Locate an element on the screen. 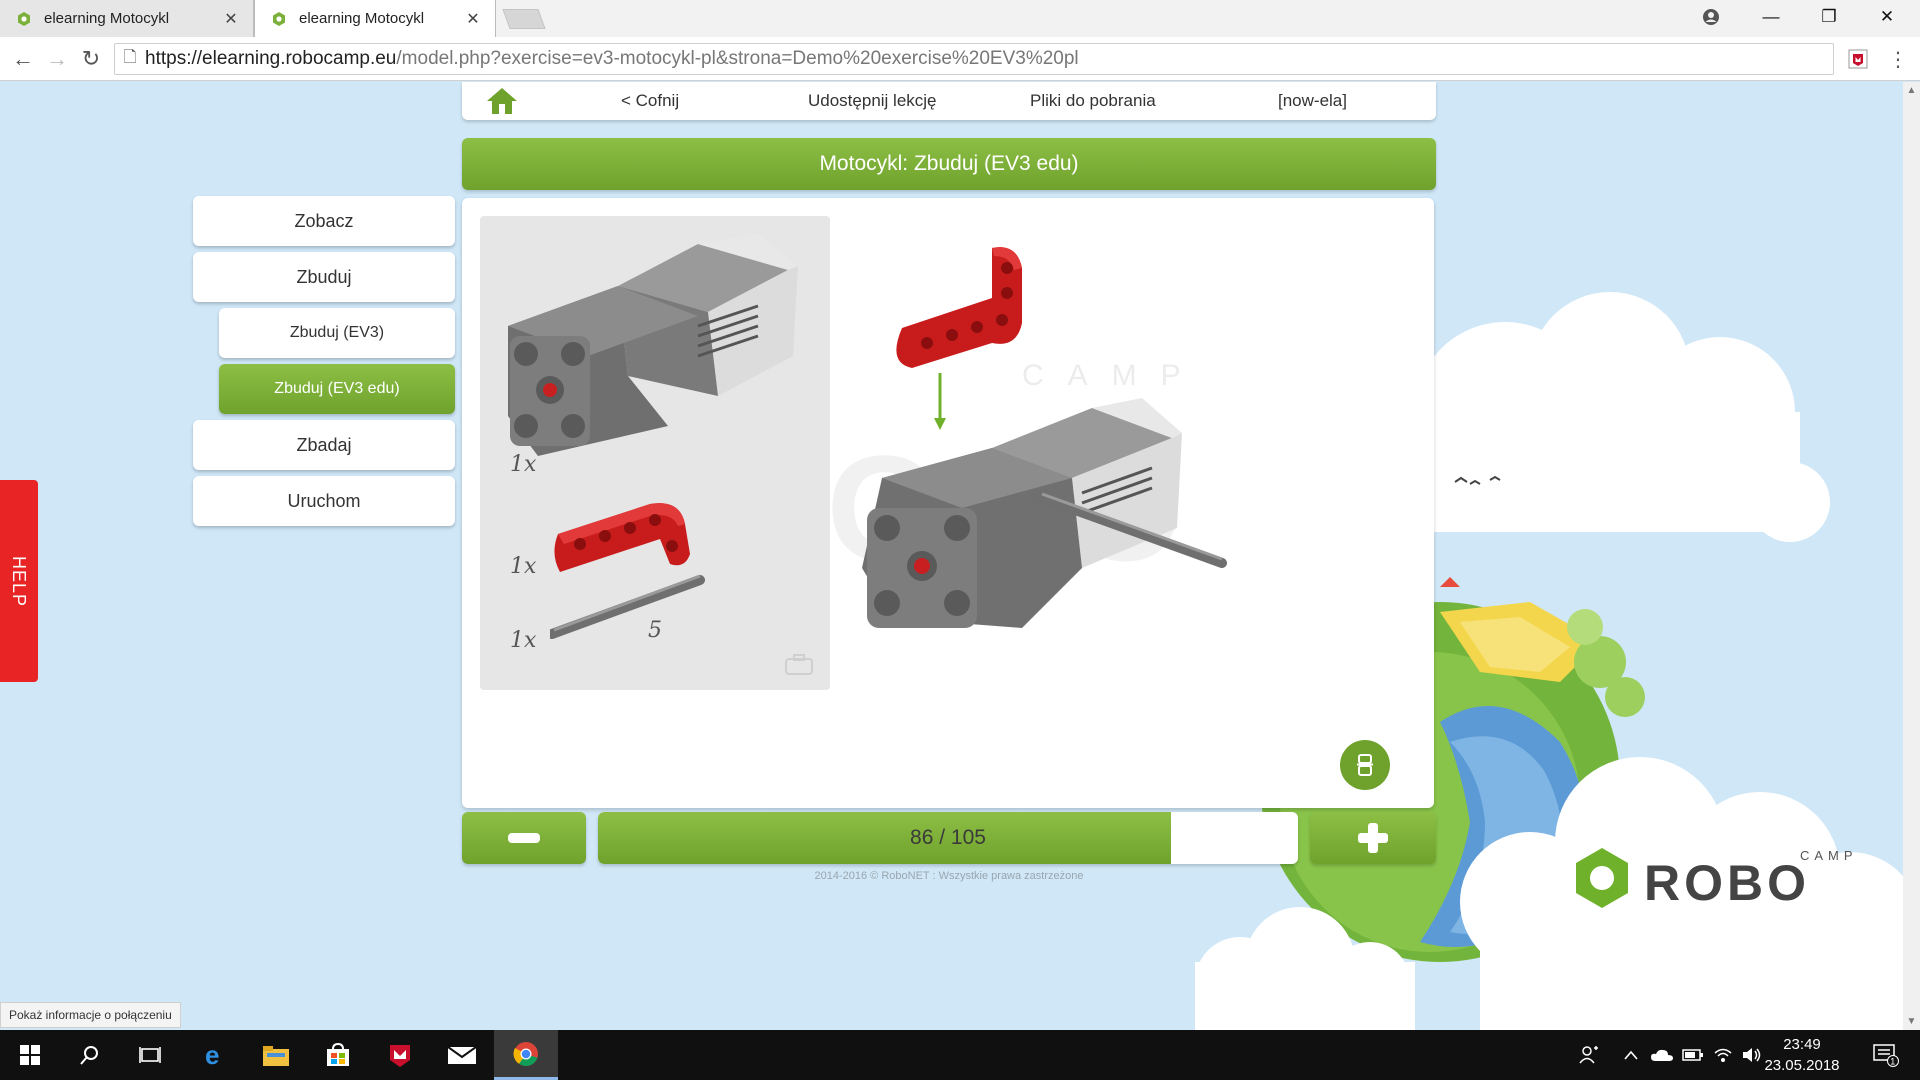  help-label: HELP is located at coordinates (19, 581).